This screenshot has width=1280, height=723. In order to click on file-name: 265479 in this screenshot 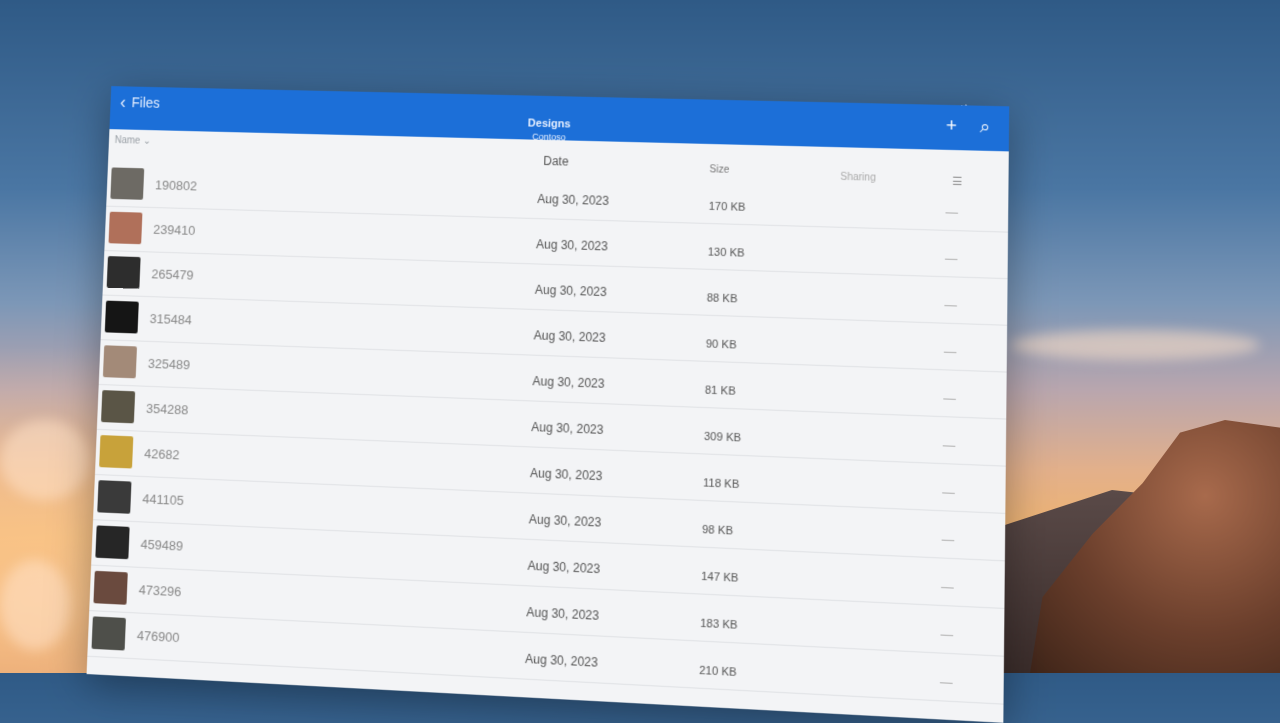, I will do `click(172, 274)`.